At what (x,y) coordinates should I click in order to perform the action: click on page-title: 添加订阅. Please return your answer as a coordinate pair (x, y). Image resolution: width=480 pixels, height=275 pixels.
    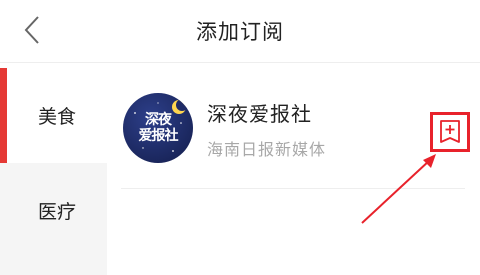
    Looking at the image, I should click on (240, 32).